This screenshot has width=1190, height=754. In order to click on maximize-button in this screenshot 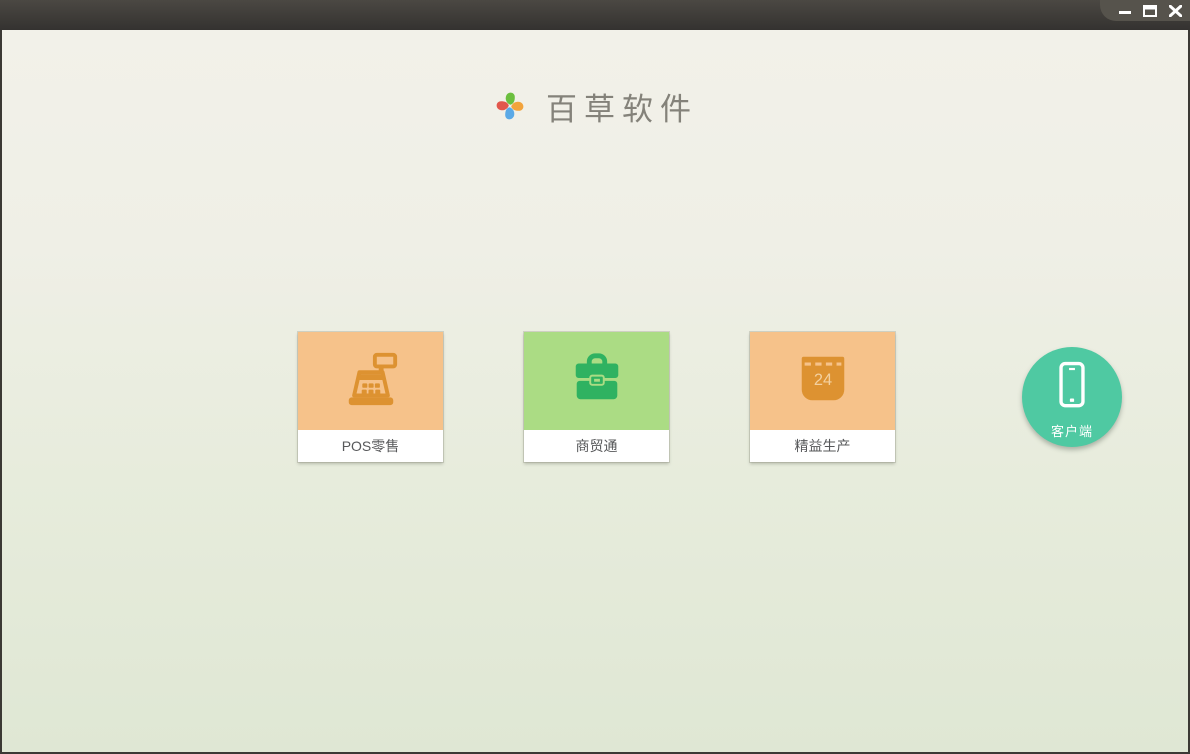, I will do `click(1150, 11)`.